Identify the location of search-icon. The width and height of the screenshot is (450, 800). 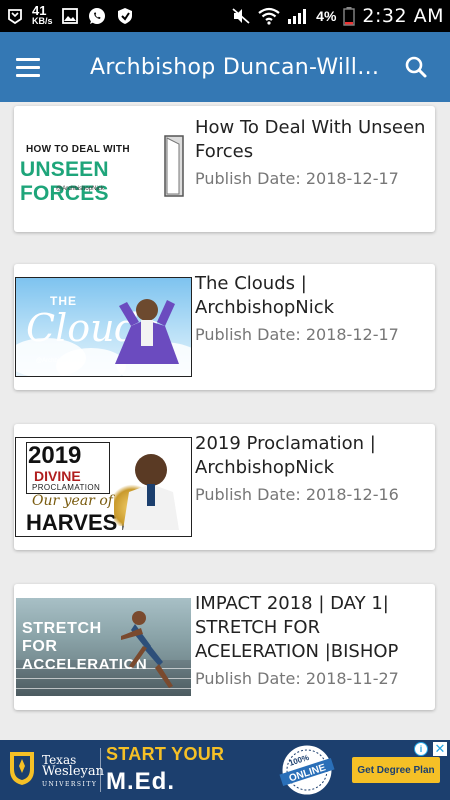
(416, 67).